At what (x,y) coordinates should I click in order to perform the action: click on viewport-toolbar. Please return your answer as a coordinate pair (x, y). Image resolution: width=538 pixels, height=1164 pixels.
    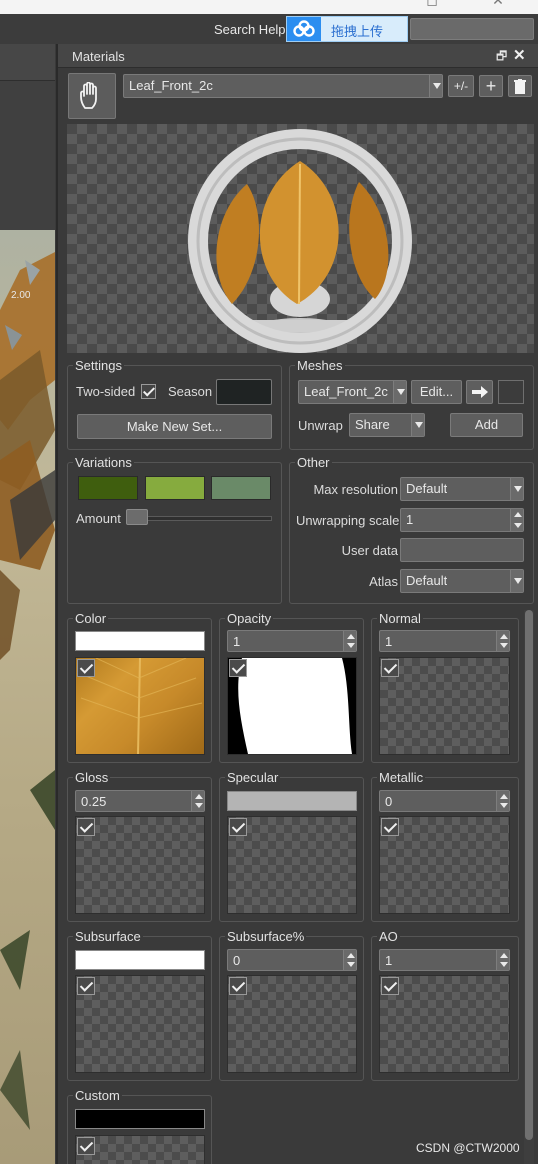
    Looking at the image, I should click on (27, 62).